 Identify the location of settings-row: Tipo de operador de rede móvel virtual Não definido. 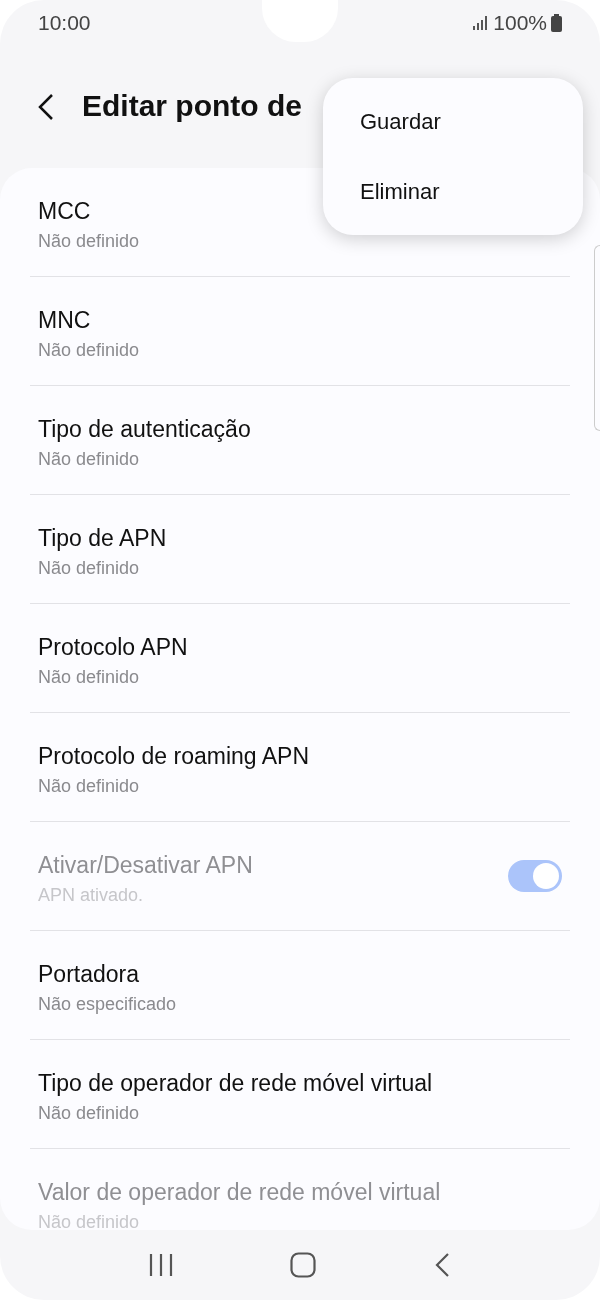
(300, 1094).